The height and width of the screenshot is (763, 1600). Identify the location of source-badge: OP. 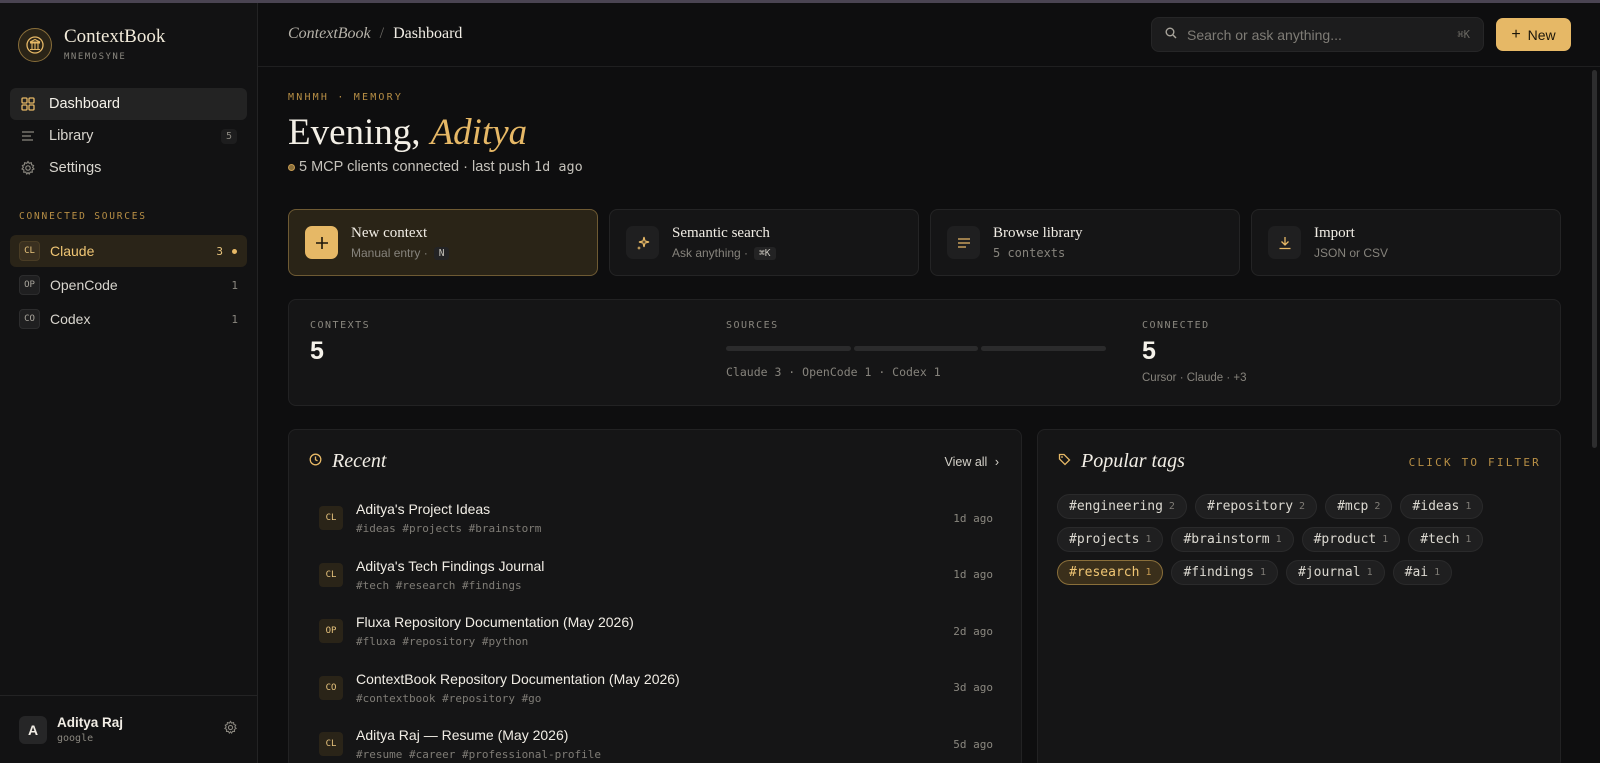
(331, 631).